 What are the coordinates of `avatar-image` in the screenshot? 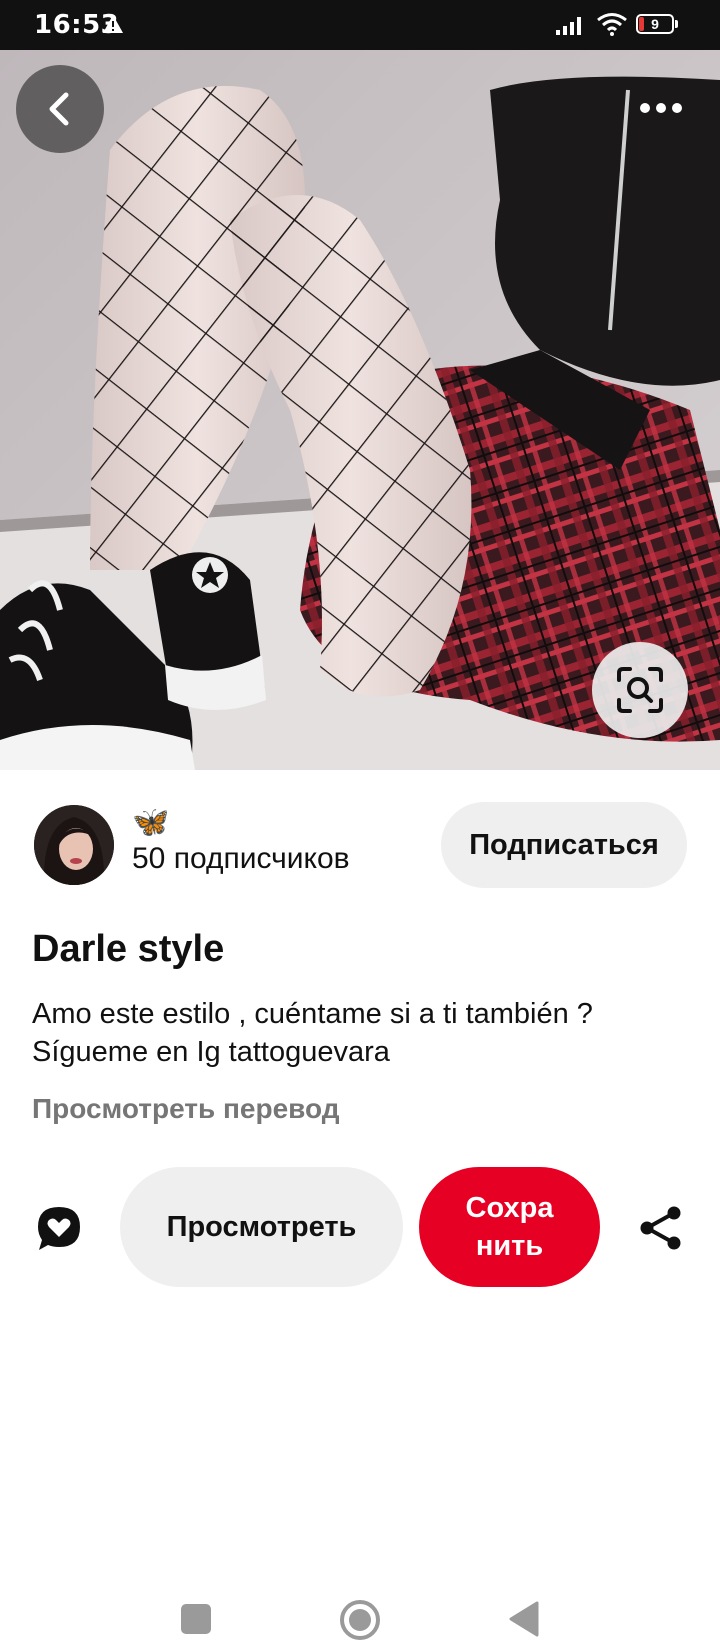 It's located at (74, 845).